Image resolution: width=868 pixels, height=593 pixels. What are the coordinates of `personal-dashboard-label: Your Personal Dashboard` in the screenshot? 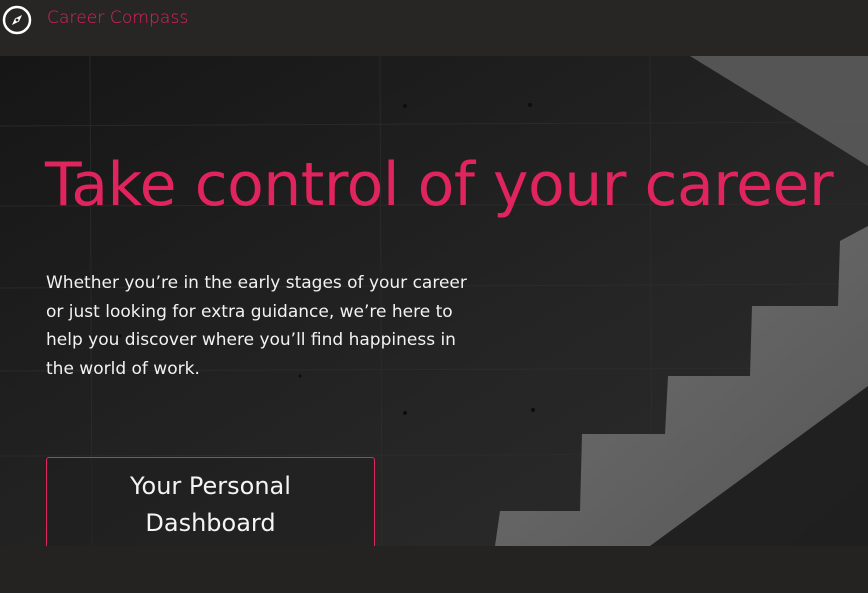 It's located at (210, 504).